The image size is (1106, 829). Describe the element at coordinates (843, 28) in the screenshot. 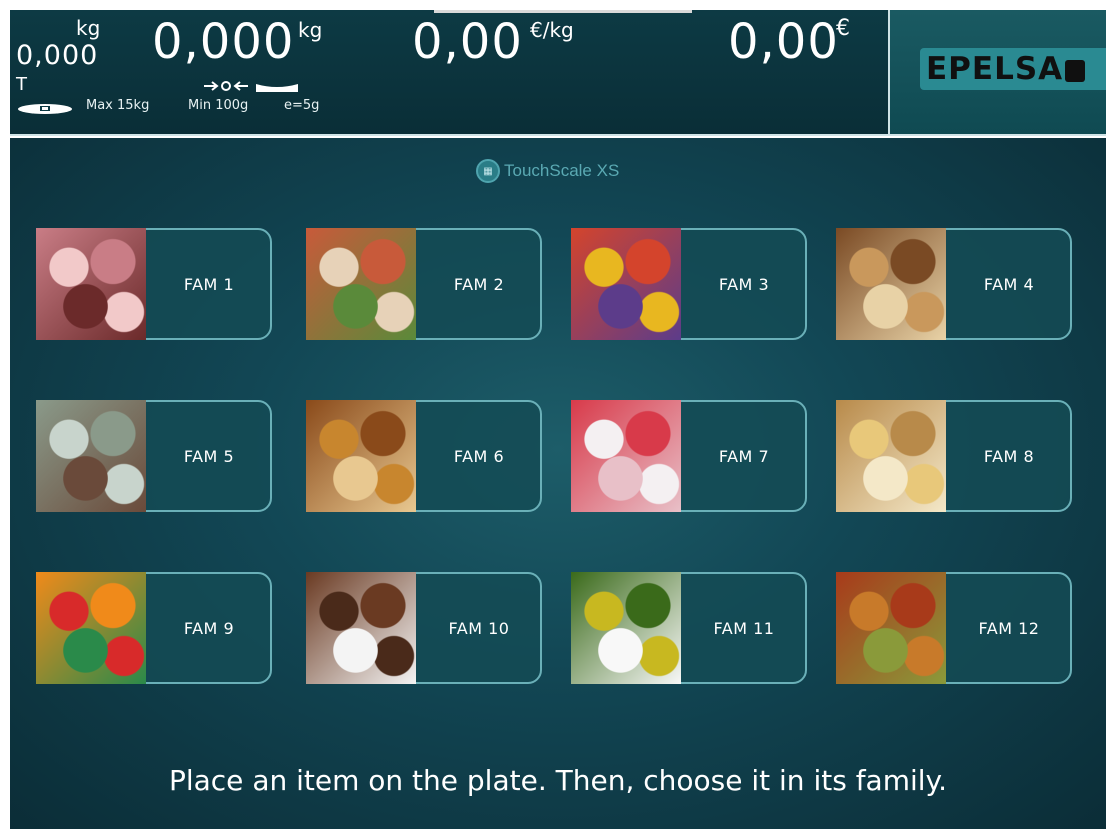

I see `total-price-unit: €` at that location.